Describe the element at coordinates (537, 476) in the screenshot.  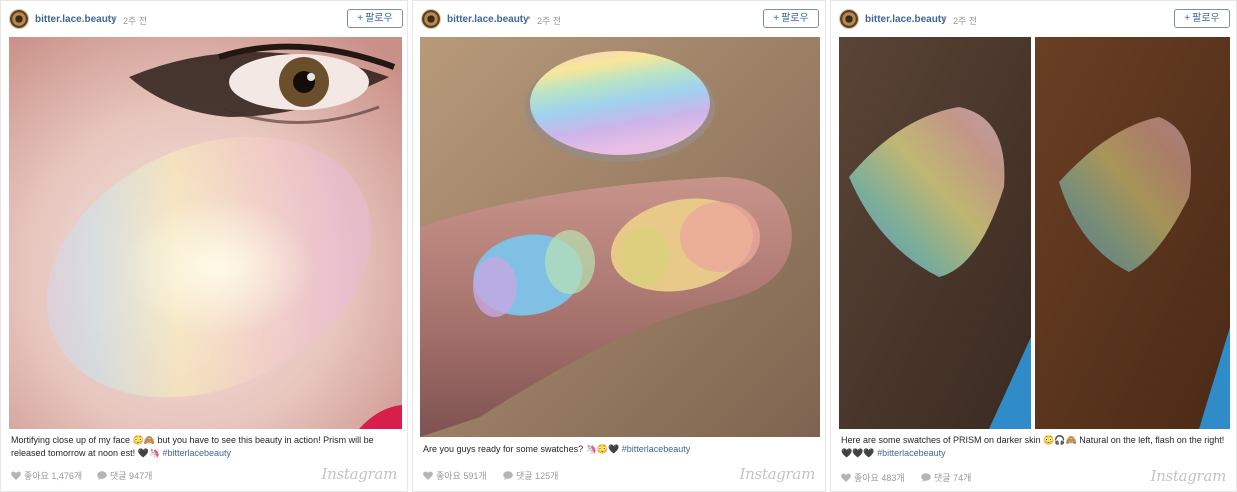
I see `comment-count-label: 댓글 125개` at that location.